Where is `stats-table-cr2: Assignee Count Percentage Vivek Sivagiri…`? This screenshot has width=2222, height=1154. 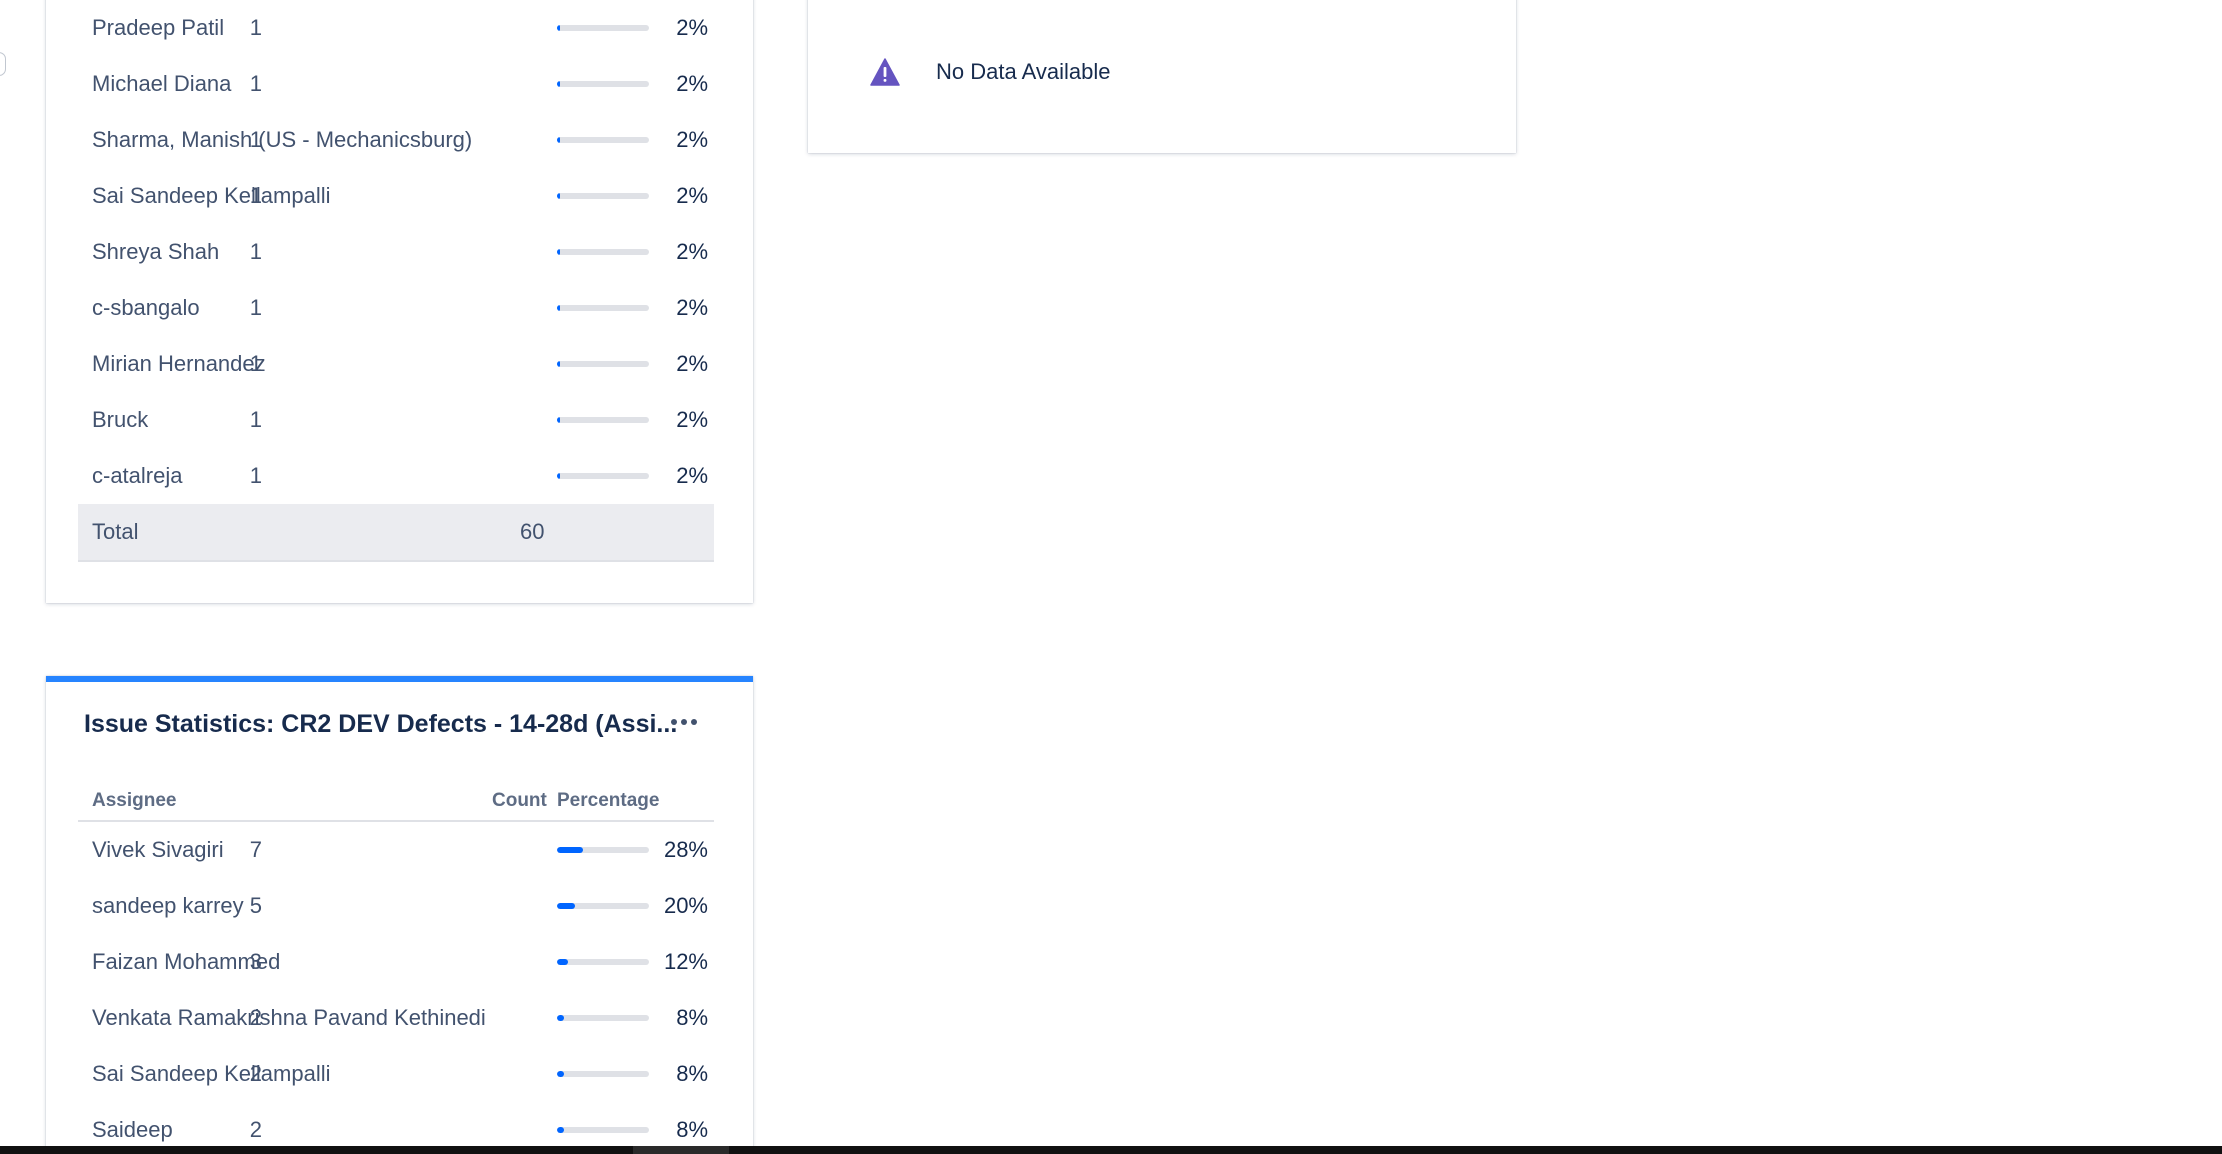 stats-table-cr2: Assignee Count Percentage Vivek Sivagiri… is located at coordinates (396, 964).